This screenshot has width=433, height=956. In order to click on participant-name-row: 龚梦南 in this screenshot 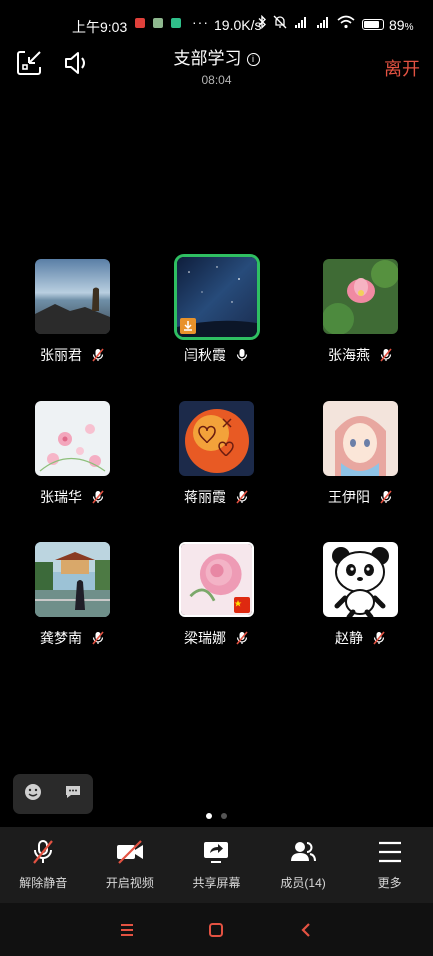, I will do `click(72, 638)`.